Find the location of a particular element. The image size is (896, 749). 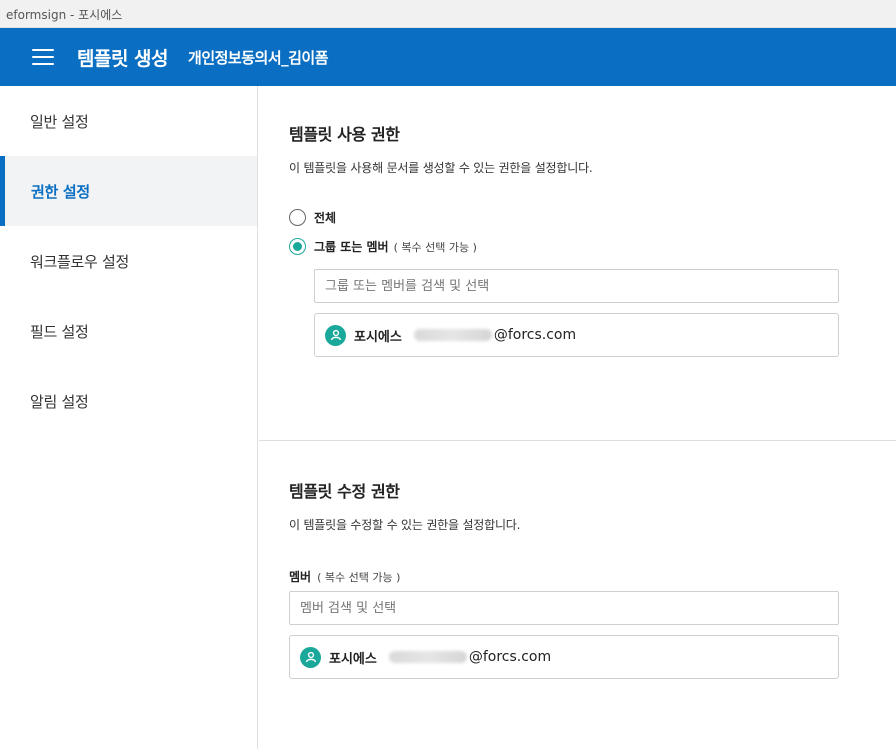

member-field-sublabel: ( 복수 선택 가능 ) is located at coordinates (359, 577).